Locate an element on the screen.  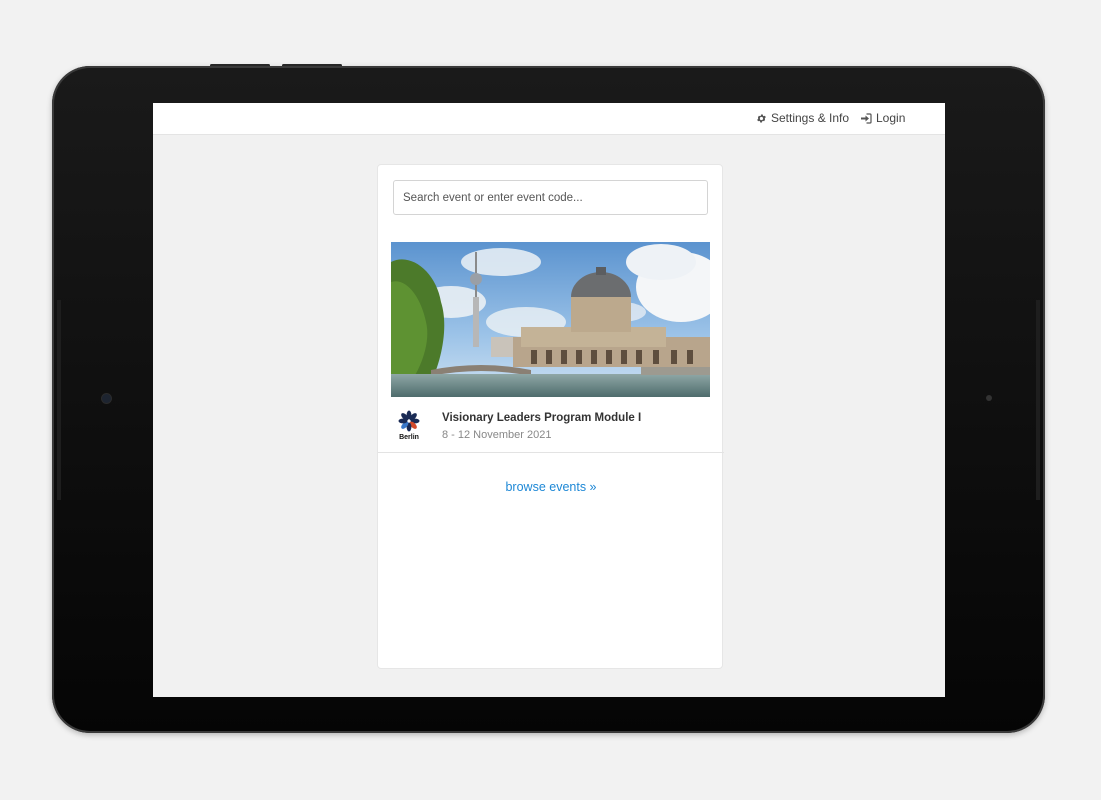
search-input is located at coordinates (550, 197).